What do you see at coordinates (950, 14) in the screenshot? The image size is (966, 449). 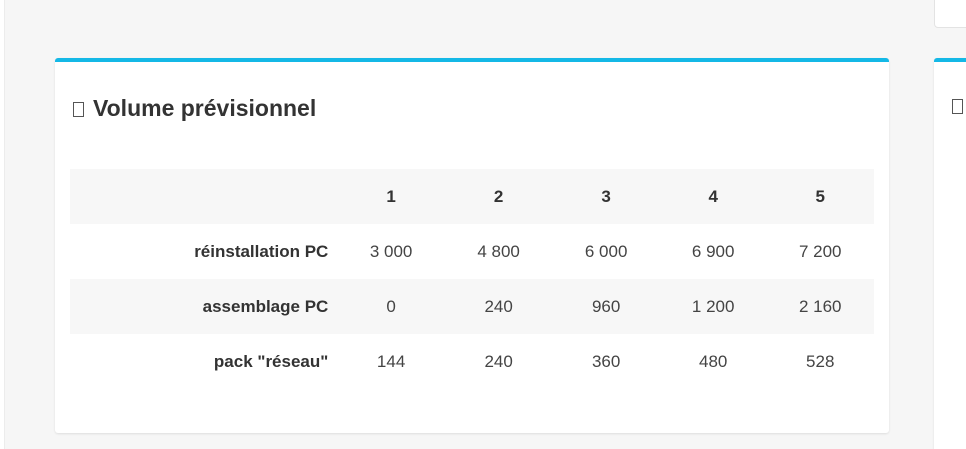 I see `top-right-card` at bounding box center [950, 14].